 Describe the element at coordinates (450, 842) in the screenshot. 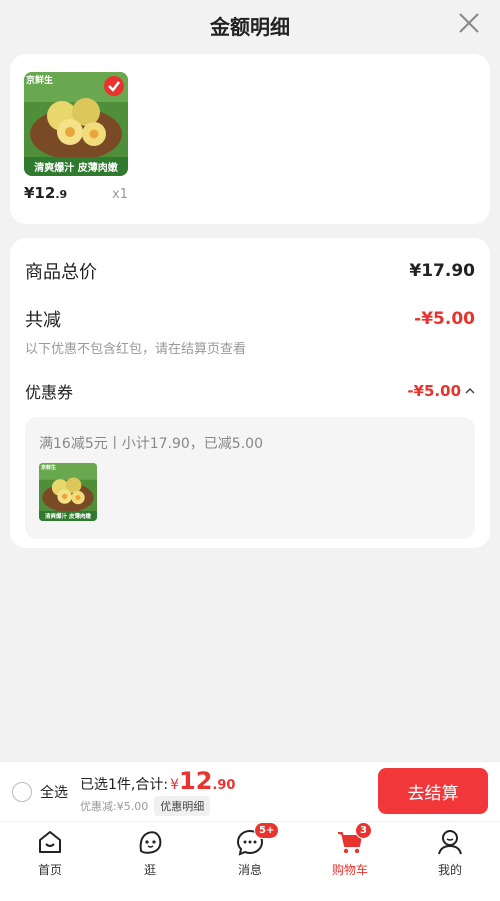

I see `profile-icon` at that location.